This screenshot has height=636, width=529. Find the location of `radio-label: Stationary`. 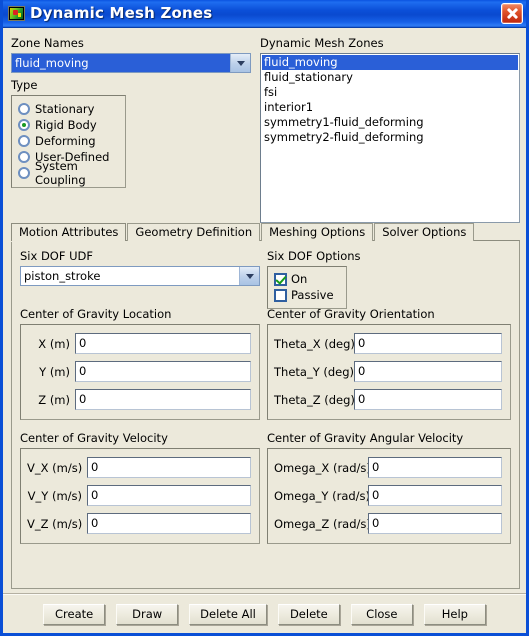

radio-label: Stationary is located at coordinates (65, 108).